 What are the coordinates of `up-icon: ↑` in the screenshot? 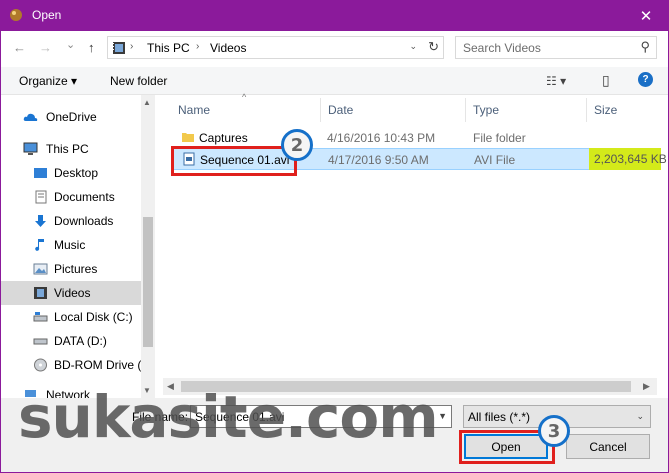 It's located at (91, 47).